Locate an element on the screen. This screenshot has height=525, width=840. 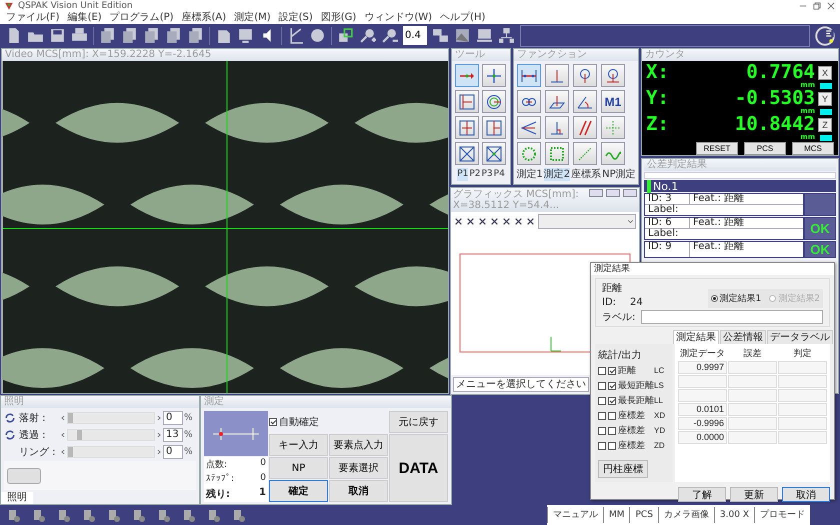
measure-button: 確定 is located at coordinates (298, 491).